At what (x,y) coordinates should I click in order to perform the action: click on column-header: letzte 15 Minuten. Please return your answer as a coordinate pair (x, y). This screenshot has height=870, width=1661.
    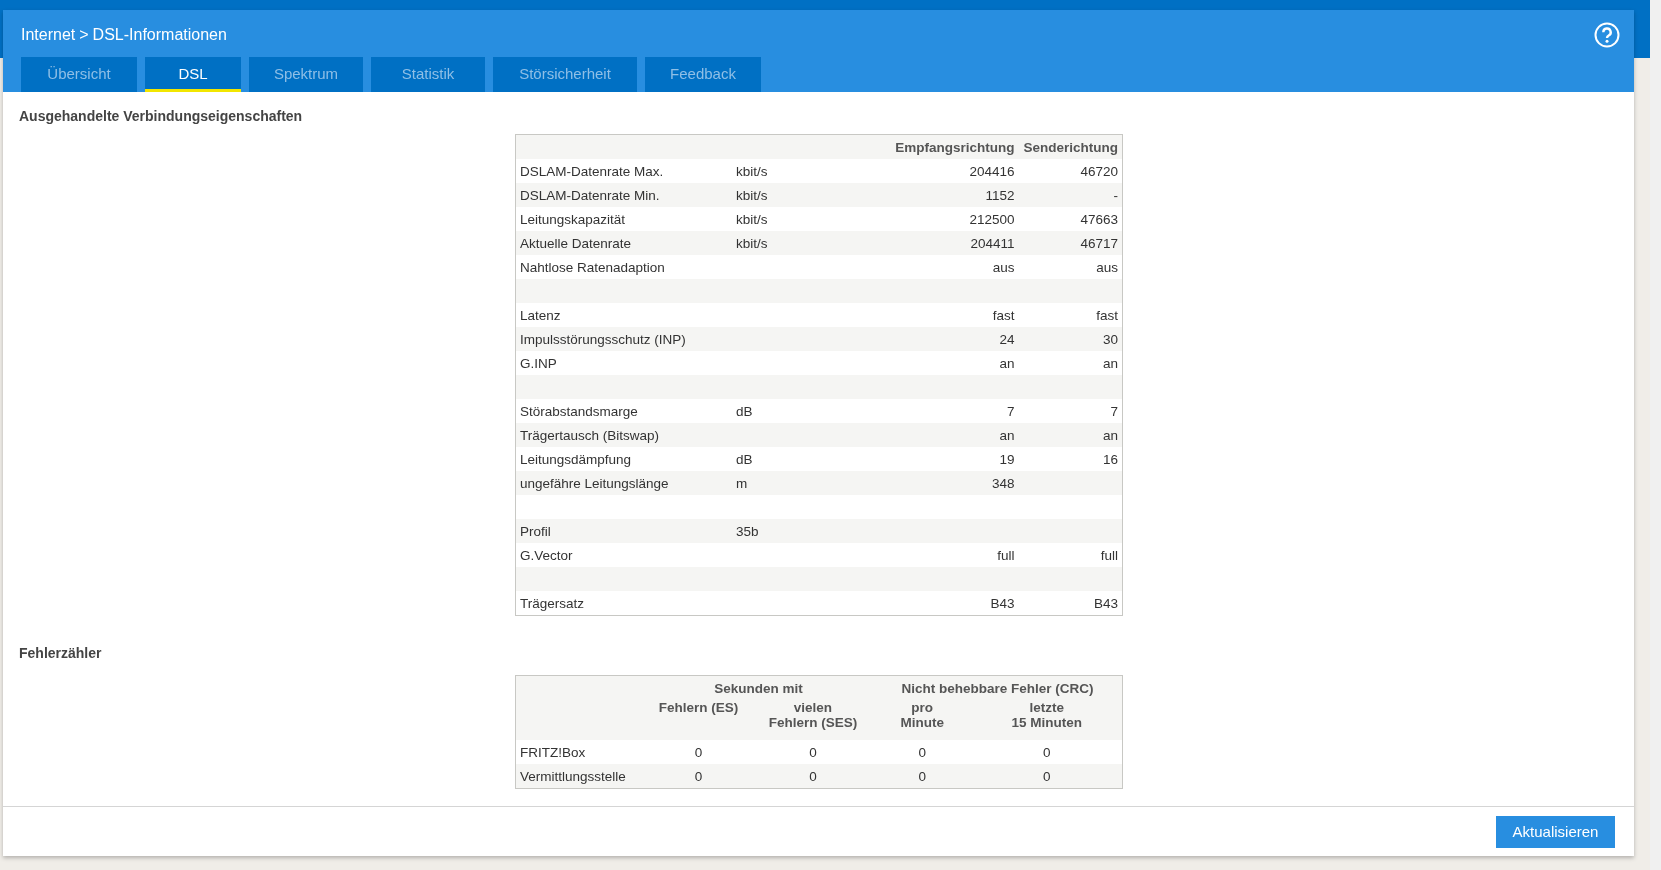
    Looking at the image, I should click on (1046, 715).